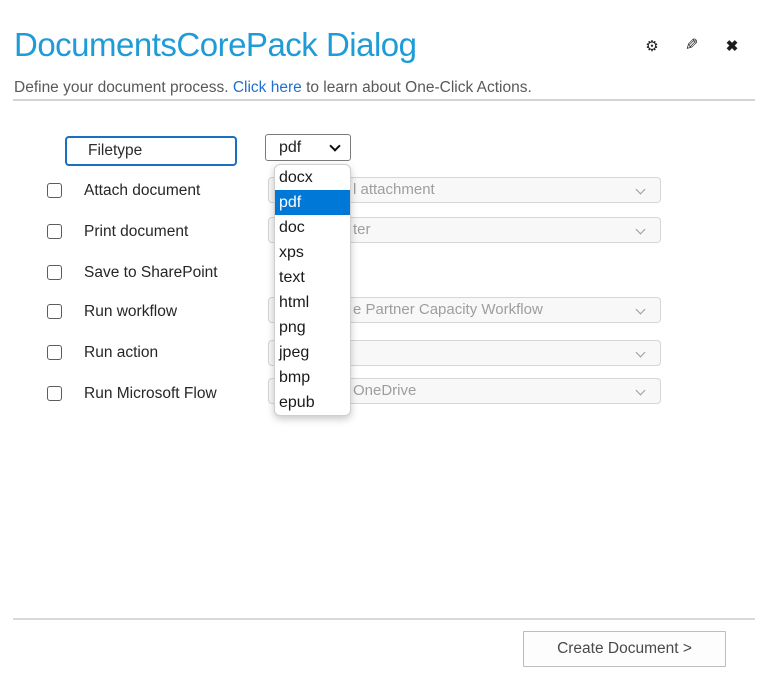 The width and height of the screenshot is (768, 690). What do you see at coordinates (215, 44) in the screenshot?
I see `page-title: DocumentsCorePack Dialog` at bounding box center [215, 44].